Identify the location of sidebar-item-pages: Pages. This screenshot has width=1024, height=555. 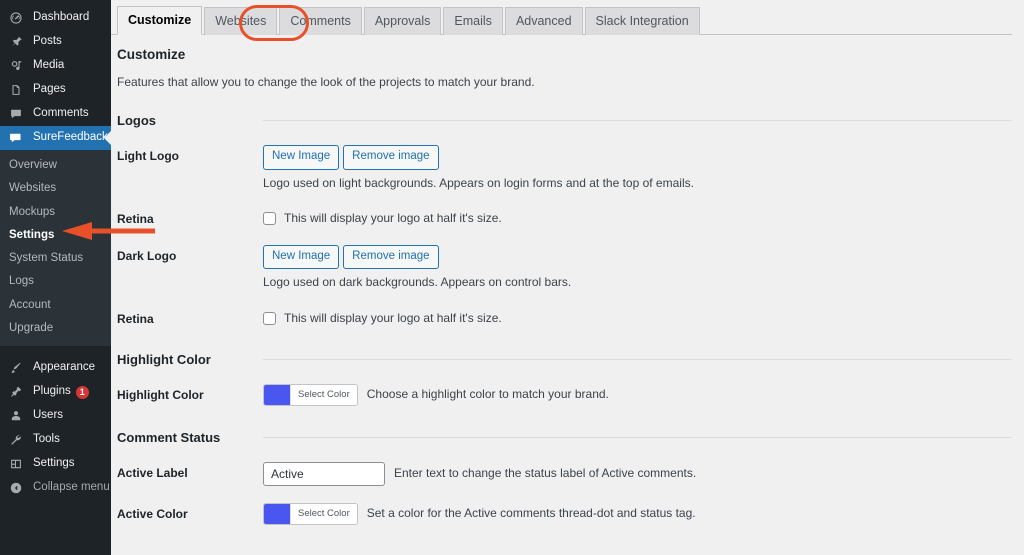
(55, 90).